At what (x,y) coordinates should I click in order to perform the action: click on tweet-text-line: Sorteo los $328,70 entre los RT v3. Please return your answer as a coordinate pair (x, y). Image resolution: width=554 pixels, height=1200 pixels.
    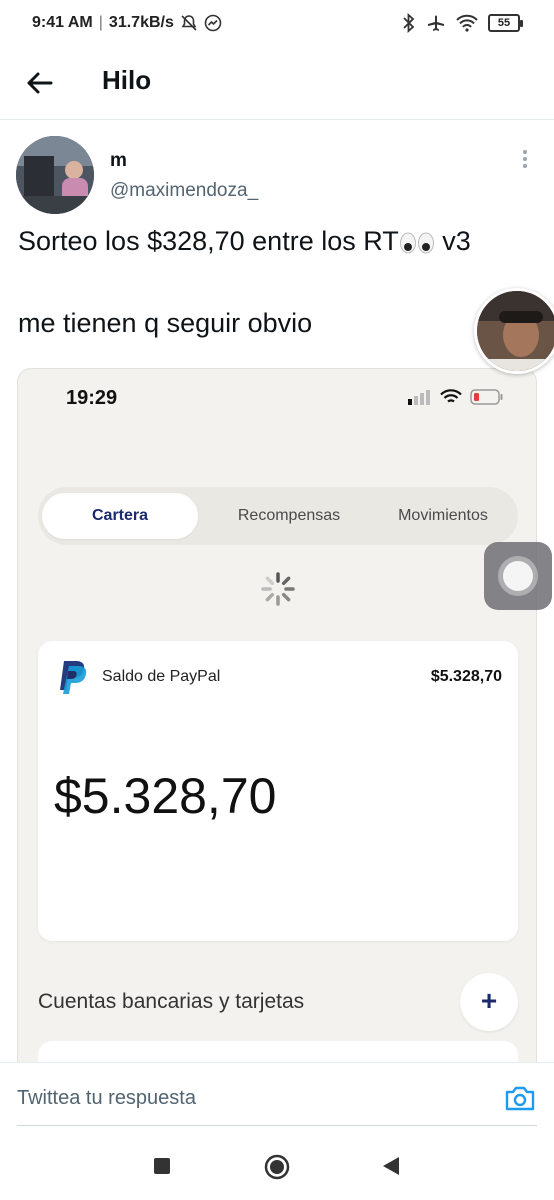
    Looking at the image, I should click on (244, 241).